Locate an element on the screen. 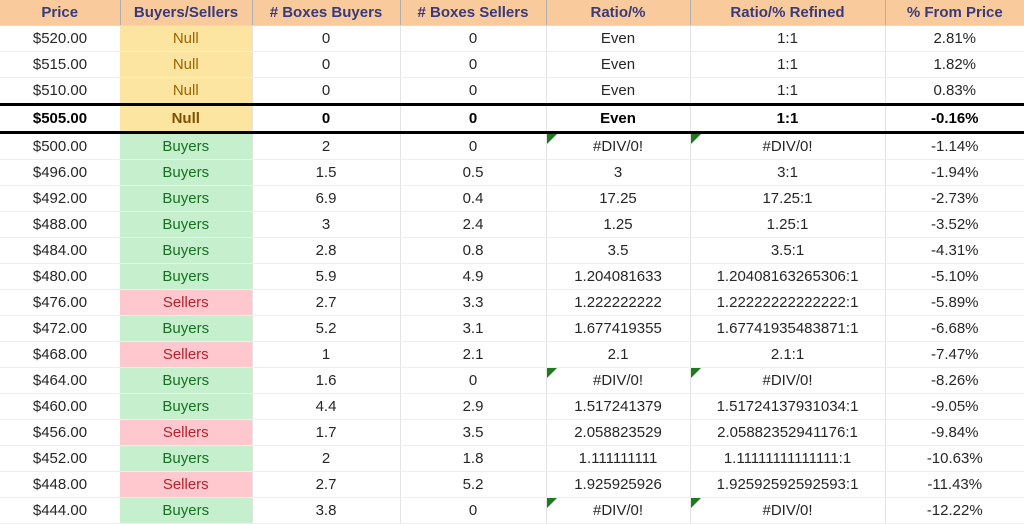  cell-pct_from: -1.14% is located at coordinates (954, 146).